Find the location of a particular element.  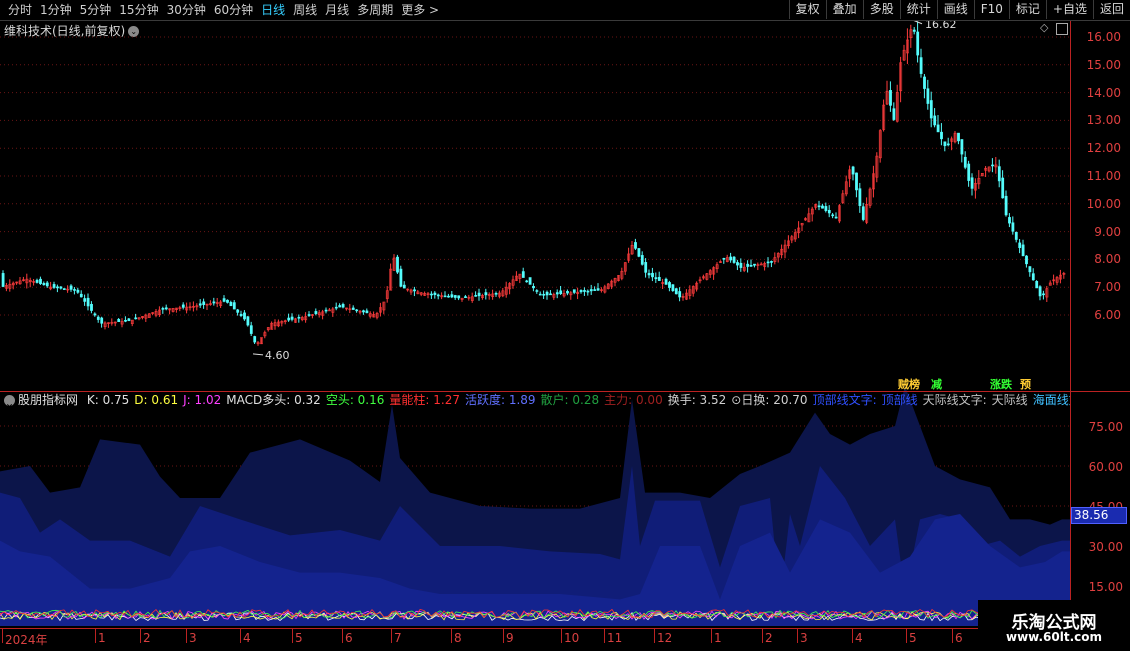

date-tick-label: 5 is located at coordinates (297, 637).